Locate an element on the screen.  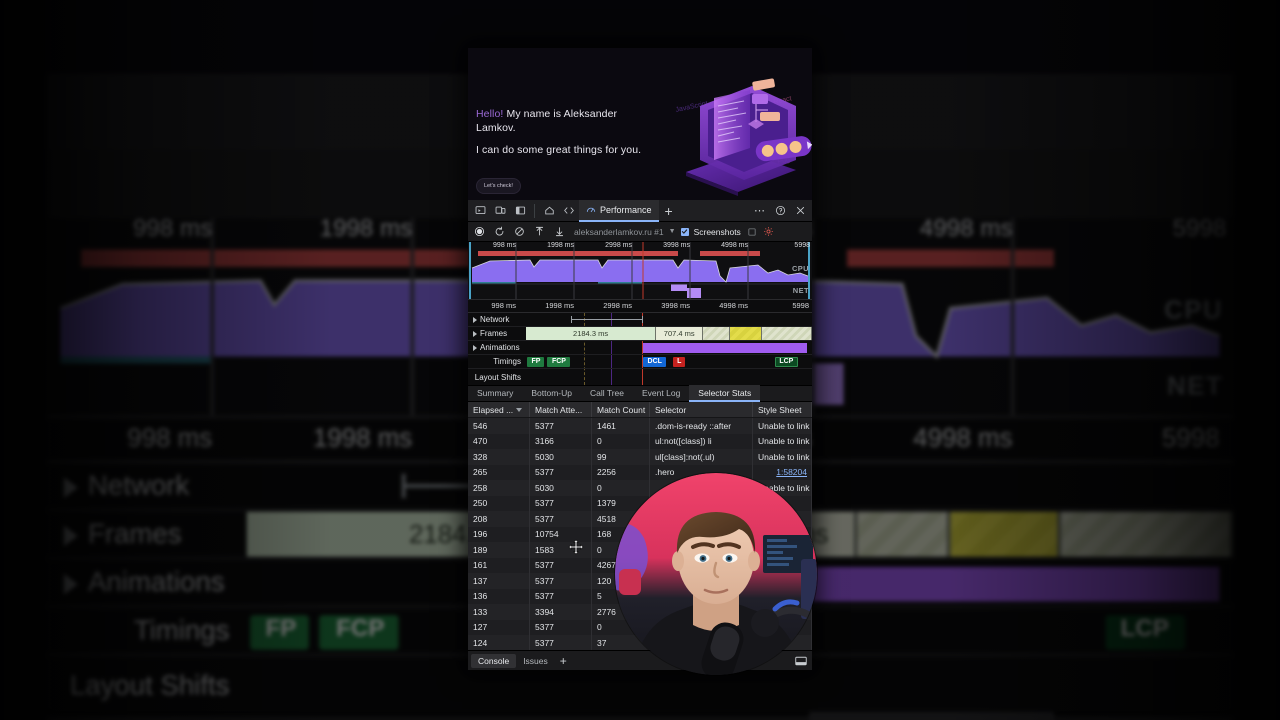
hero-line2: I can do some great things for you. is located at coordinates (559, 150).